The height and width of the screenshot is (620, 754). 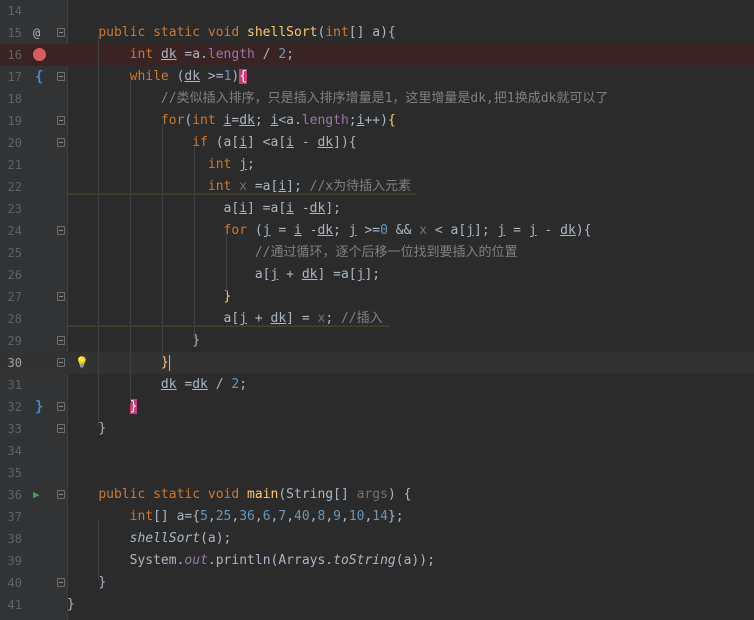 What do you see at coordinates (377, 407) in the screenshot?
I see `code-line-32: 32} }` at bounding box center [377, 407].